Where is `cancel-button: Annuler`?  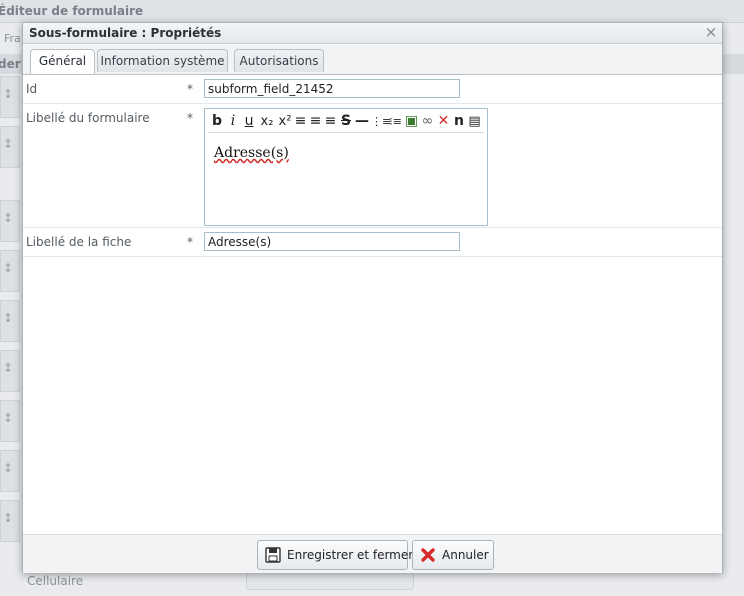 cancel-button: Annuler is located at coordinates (453, 555).